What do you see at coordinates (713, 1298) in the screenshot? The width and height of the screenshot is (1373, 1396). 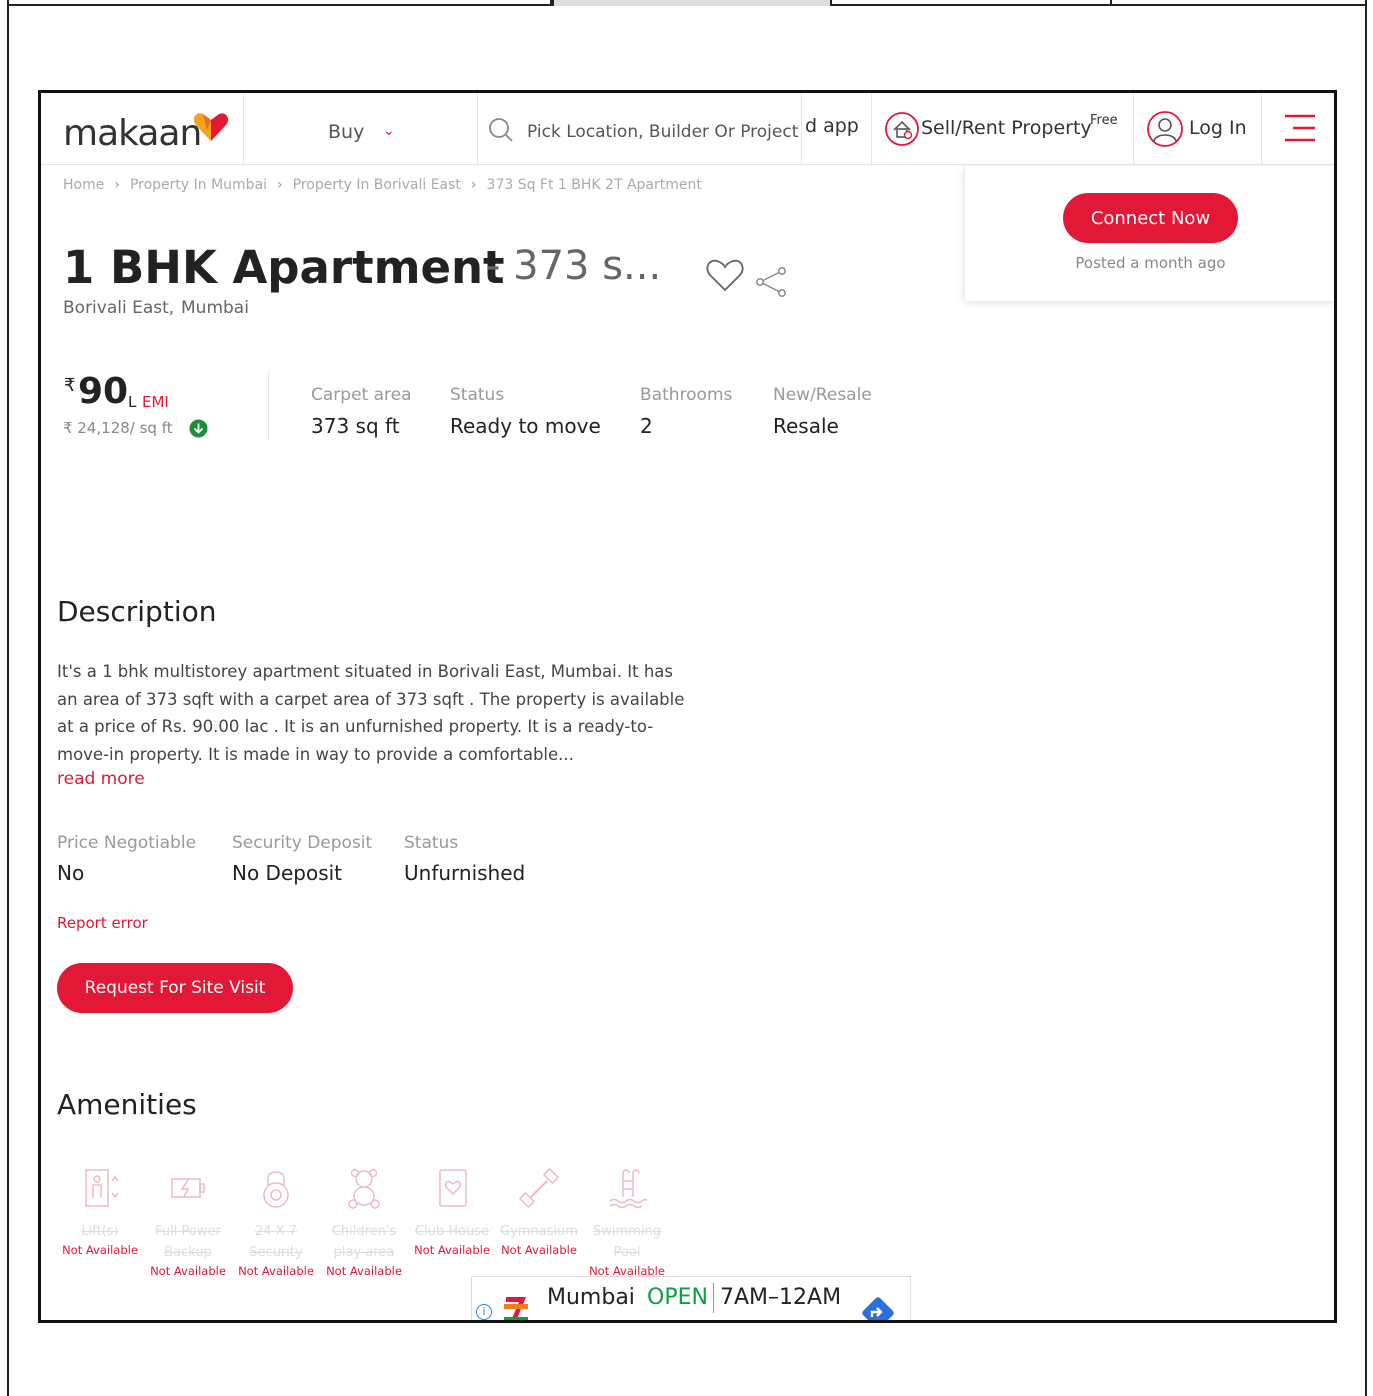 I see `ad-divider` at bounding box center [713, 1298].